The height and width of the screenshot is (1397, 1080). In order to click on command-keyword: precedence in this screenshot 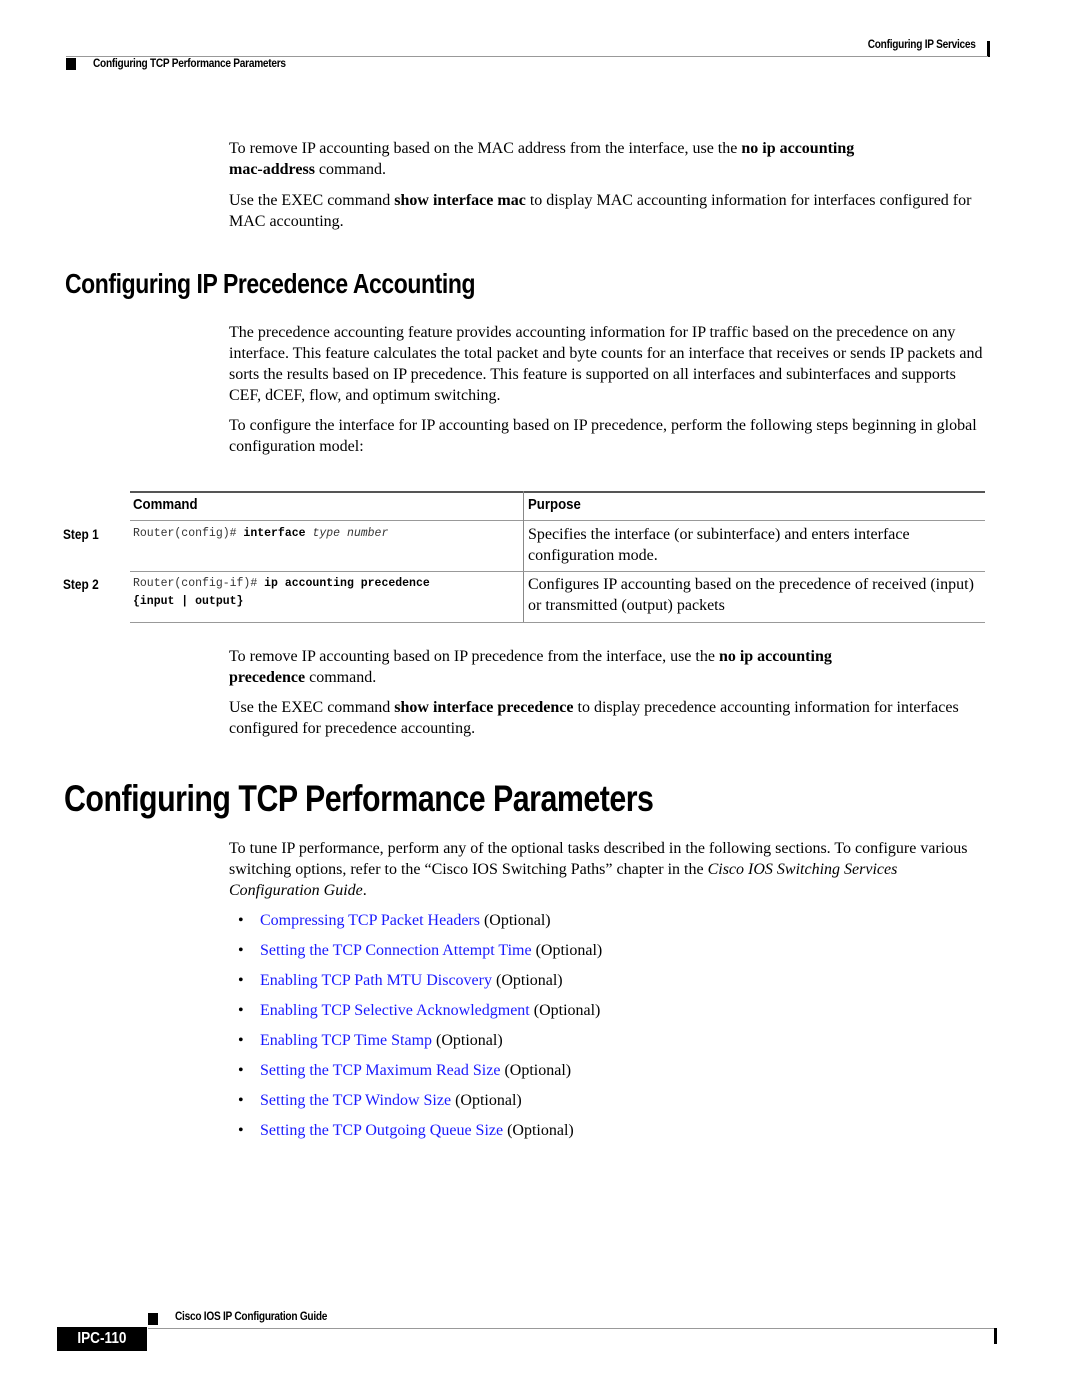, I will do `click(267, 677)`.